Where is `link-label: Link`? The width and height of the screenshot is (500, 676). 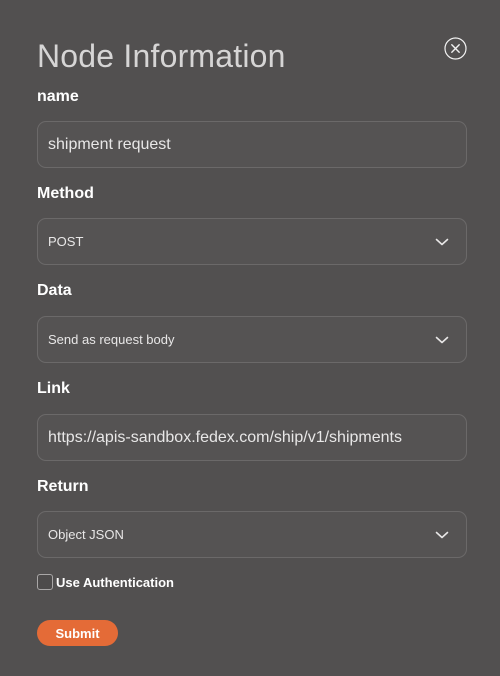 link-label: Link is located at coordinates (53, 388).